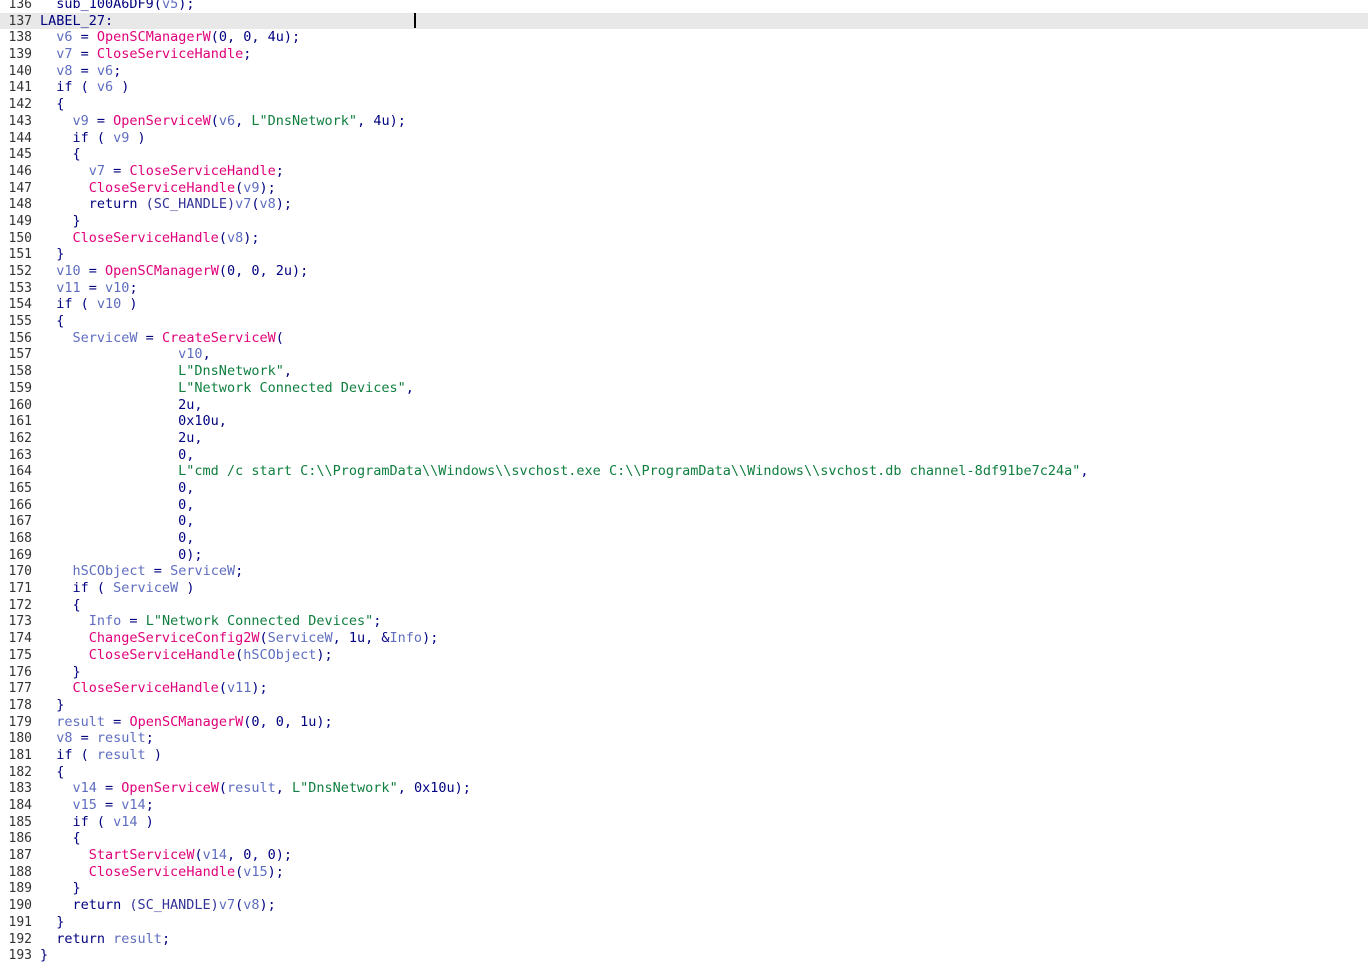  What do you see at coordinates (20, 639) in the screenshot?
I see `line-number: 174` at bounding box center [20, 639].